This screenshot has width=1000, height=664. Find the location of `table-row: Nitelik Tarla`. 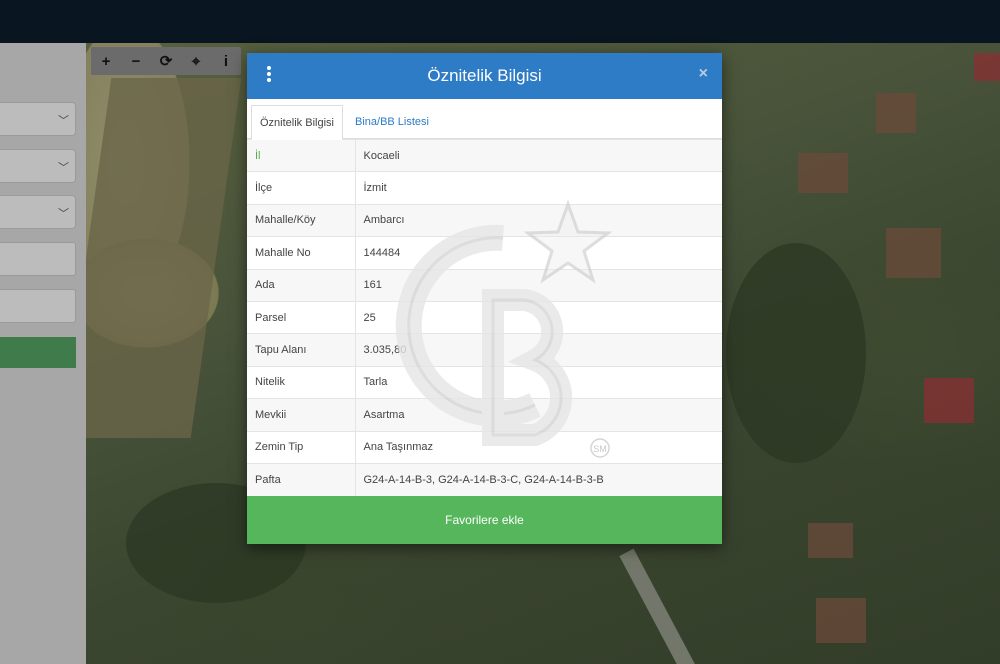

table-row: Nitelik Tarla is located at coordinates (484, 382).